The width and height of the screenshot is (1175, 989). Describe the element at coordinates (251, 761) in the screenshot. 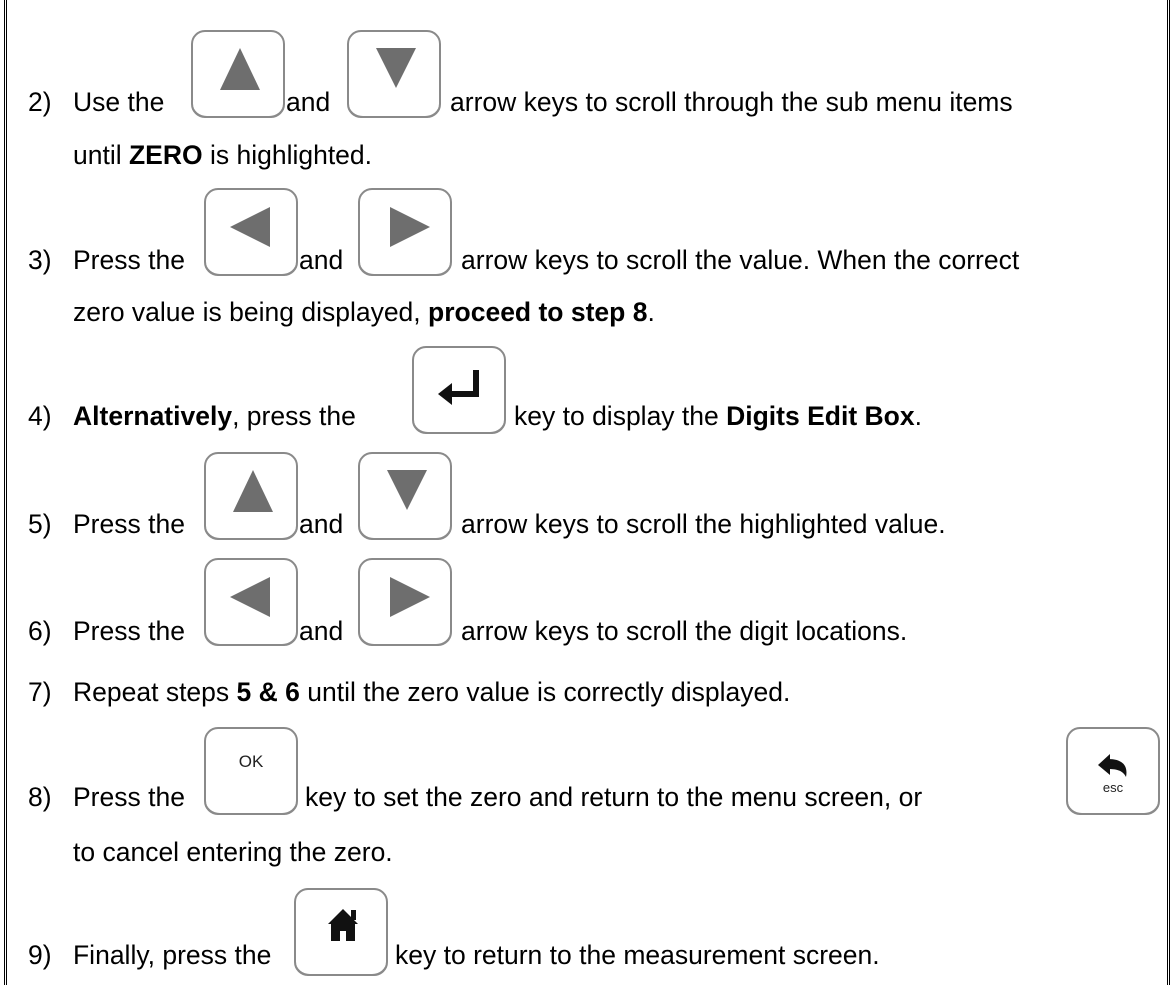

I see `ok-key-label: OK` at that location.